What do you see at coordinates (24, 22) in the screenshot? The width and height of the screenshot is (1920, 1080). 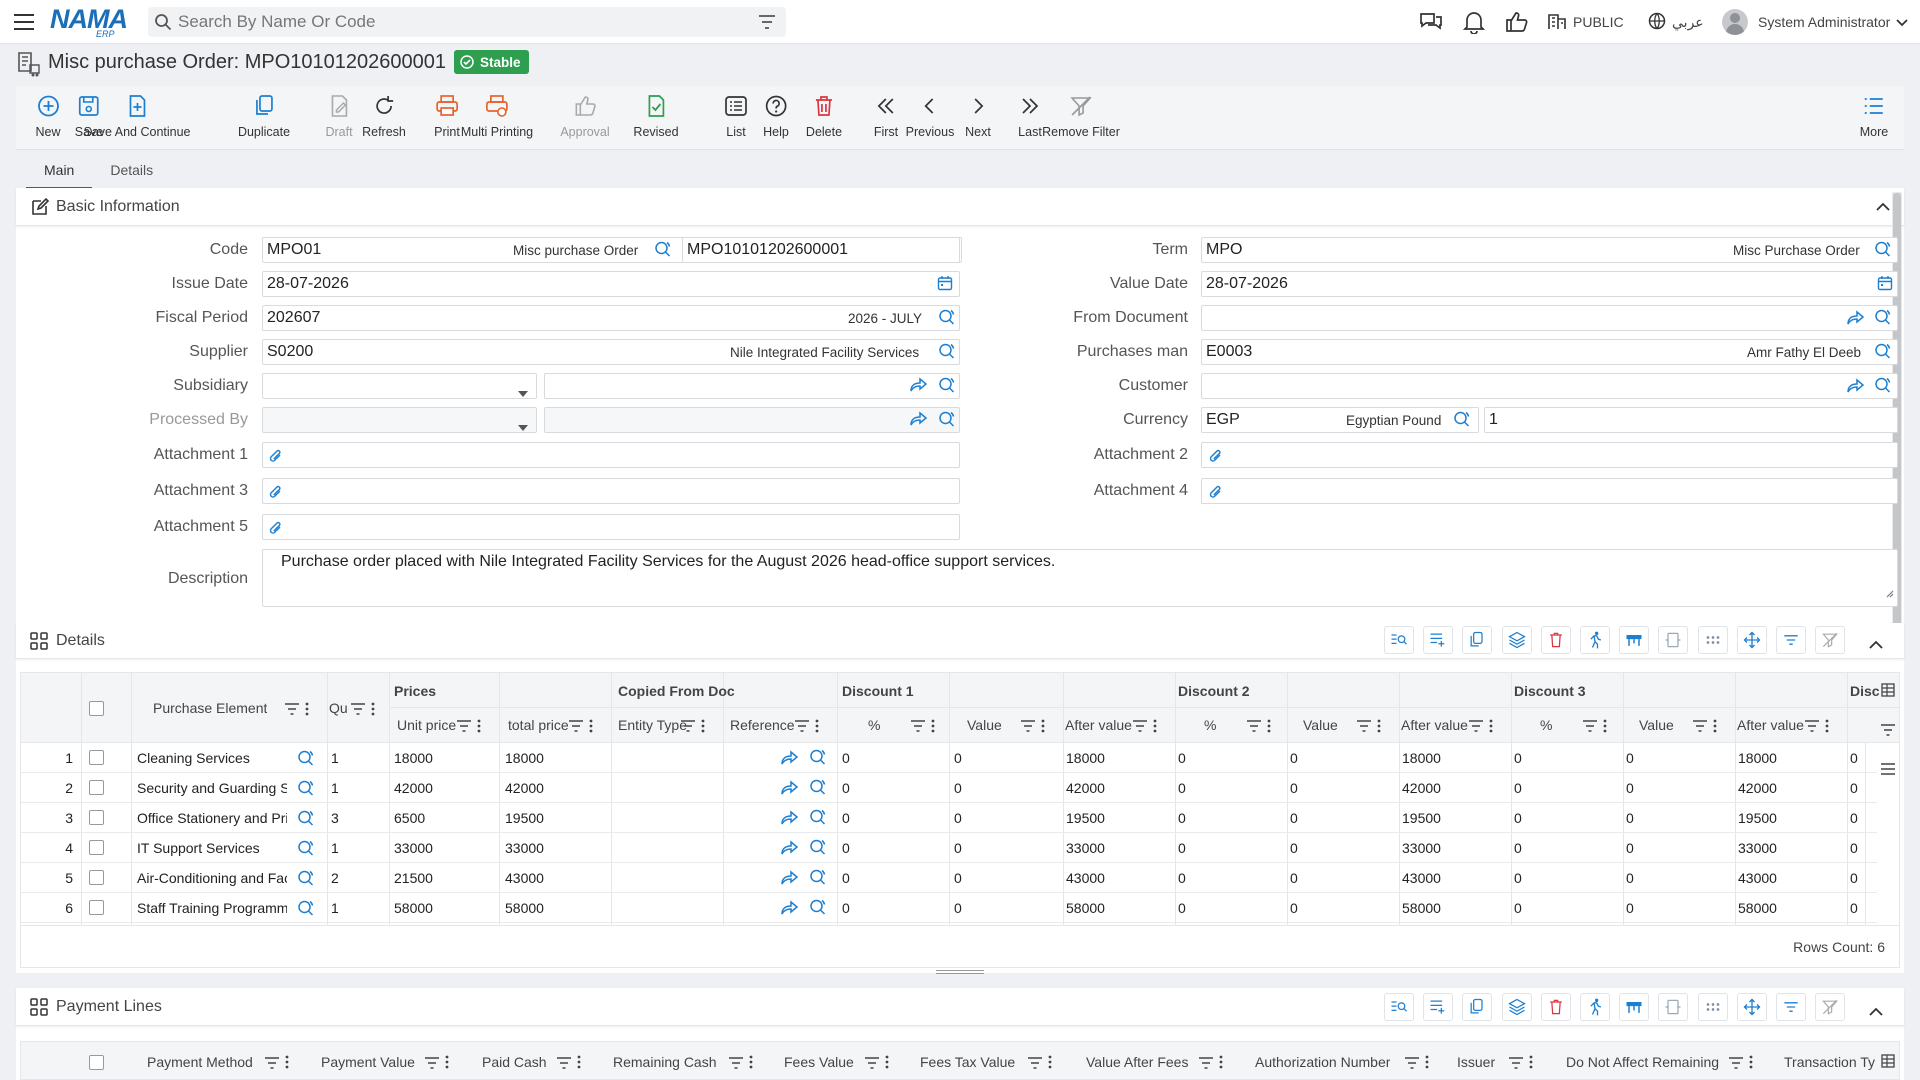 I see `menu-icon` at bounding box center [24, 22].